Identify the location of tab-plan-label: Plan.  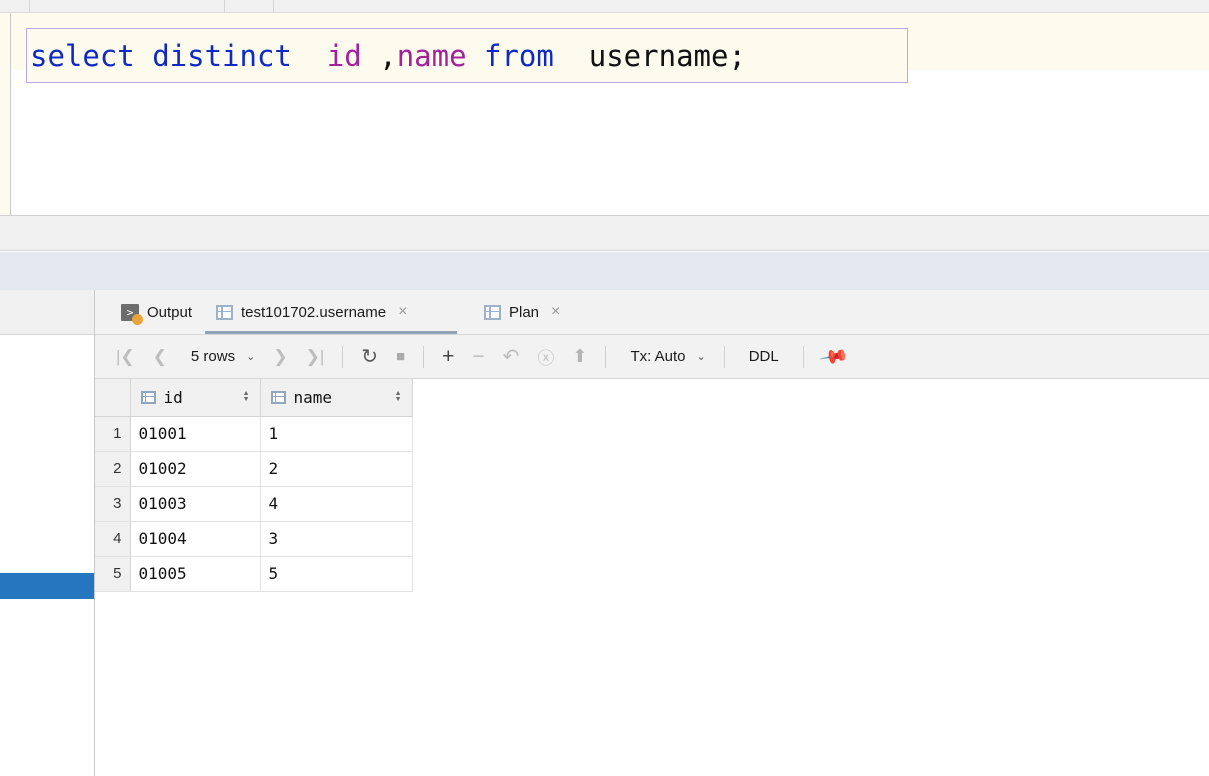
(524, 312).